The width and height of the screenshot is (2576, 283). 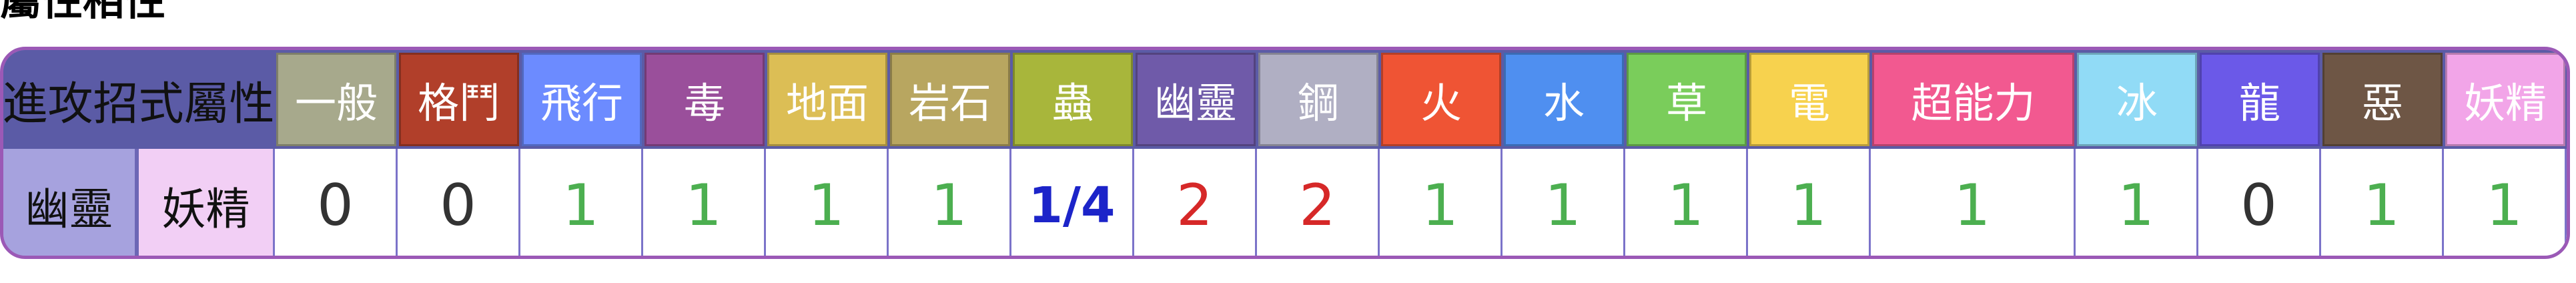 What do you see at coordinates (827, 203) in the screenshot?
I see `multiplier-cell-4: 1` at bounding box center [827, 203].